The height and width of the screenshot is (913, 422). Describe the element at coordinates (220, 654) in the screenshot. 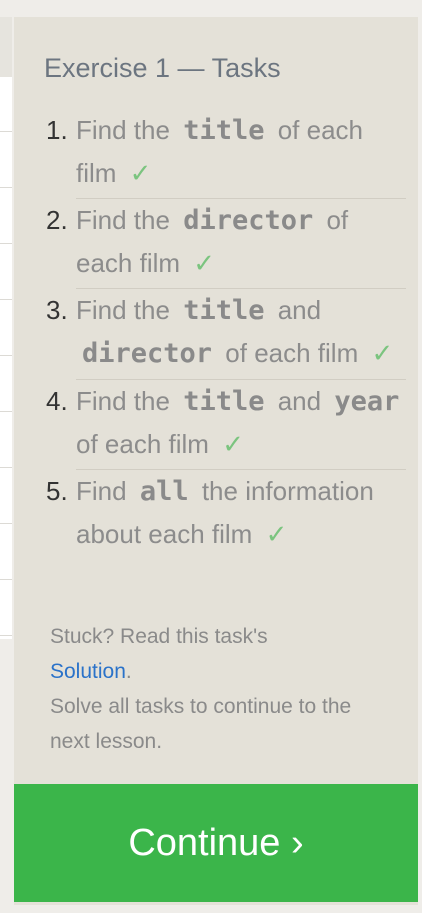

I see `stuck-hint: Stuck? Read this task's Solution.` at that location.